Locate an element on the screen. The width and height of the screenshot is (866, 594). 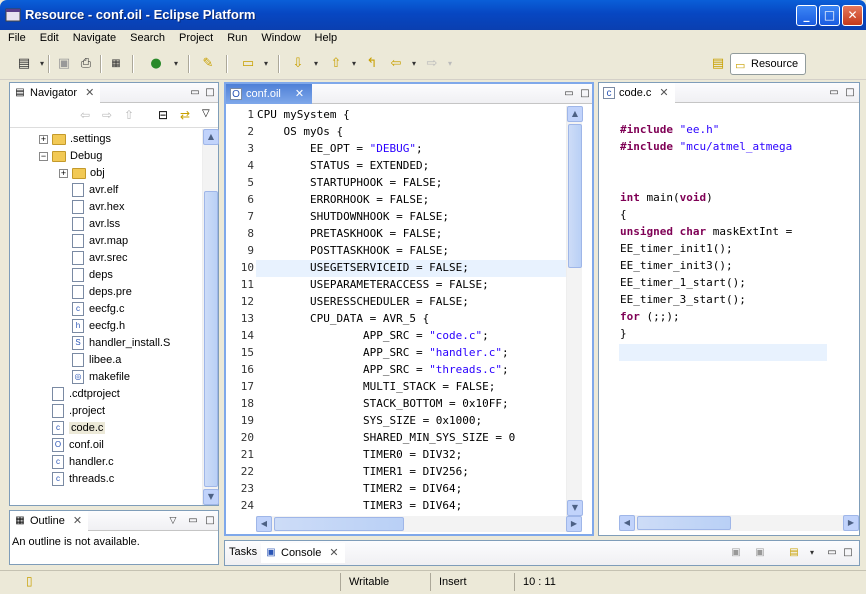
tree-item: libee.a is located at coordinates (96, 360).